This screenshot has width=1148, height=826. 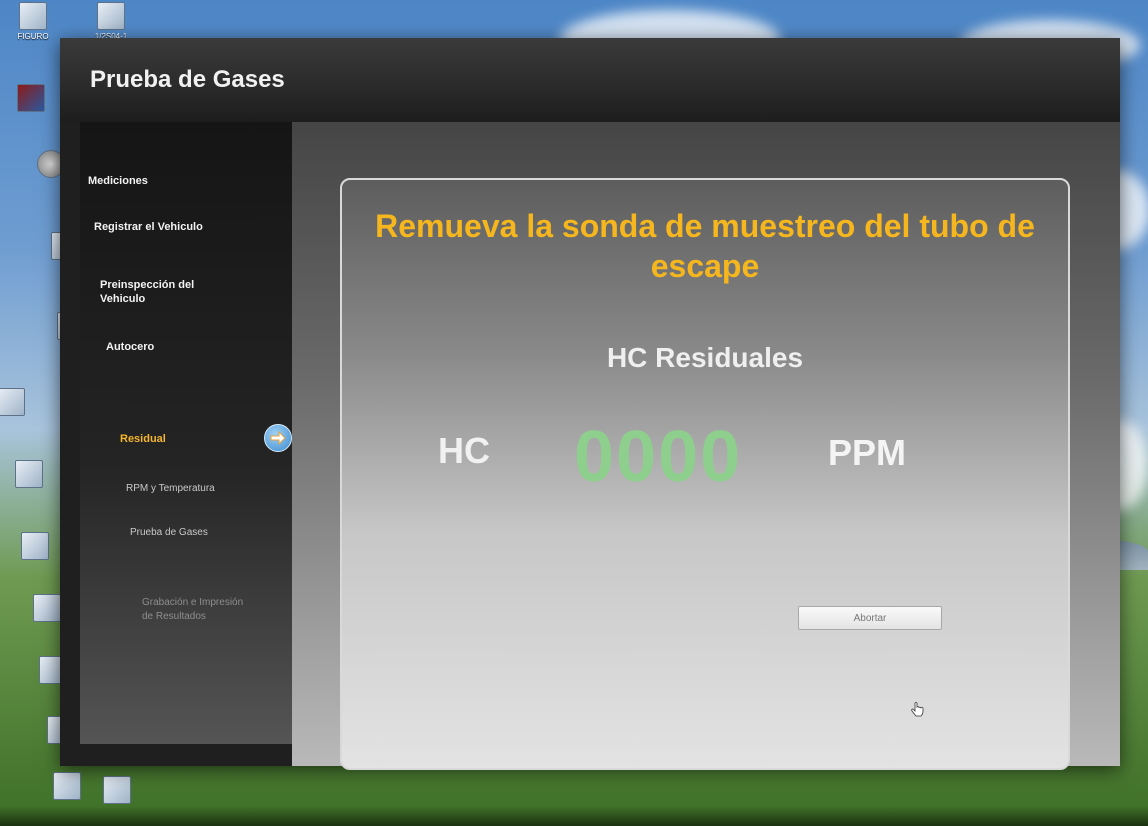 I want to click on sidebar-item-registrar-vehiculo: Registrar el Vehiculo, so click(x=149, y=227).